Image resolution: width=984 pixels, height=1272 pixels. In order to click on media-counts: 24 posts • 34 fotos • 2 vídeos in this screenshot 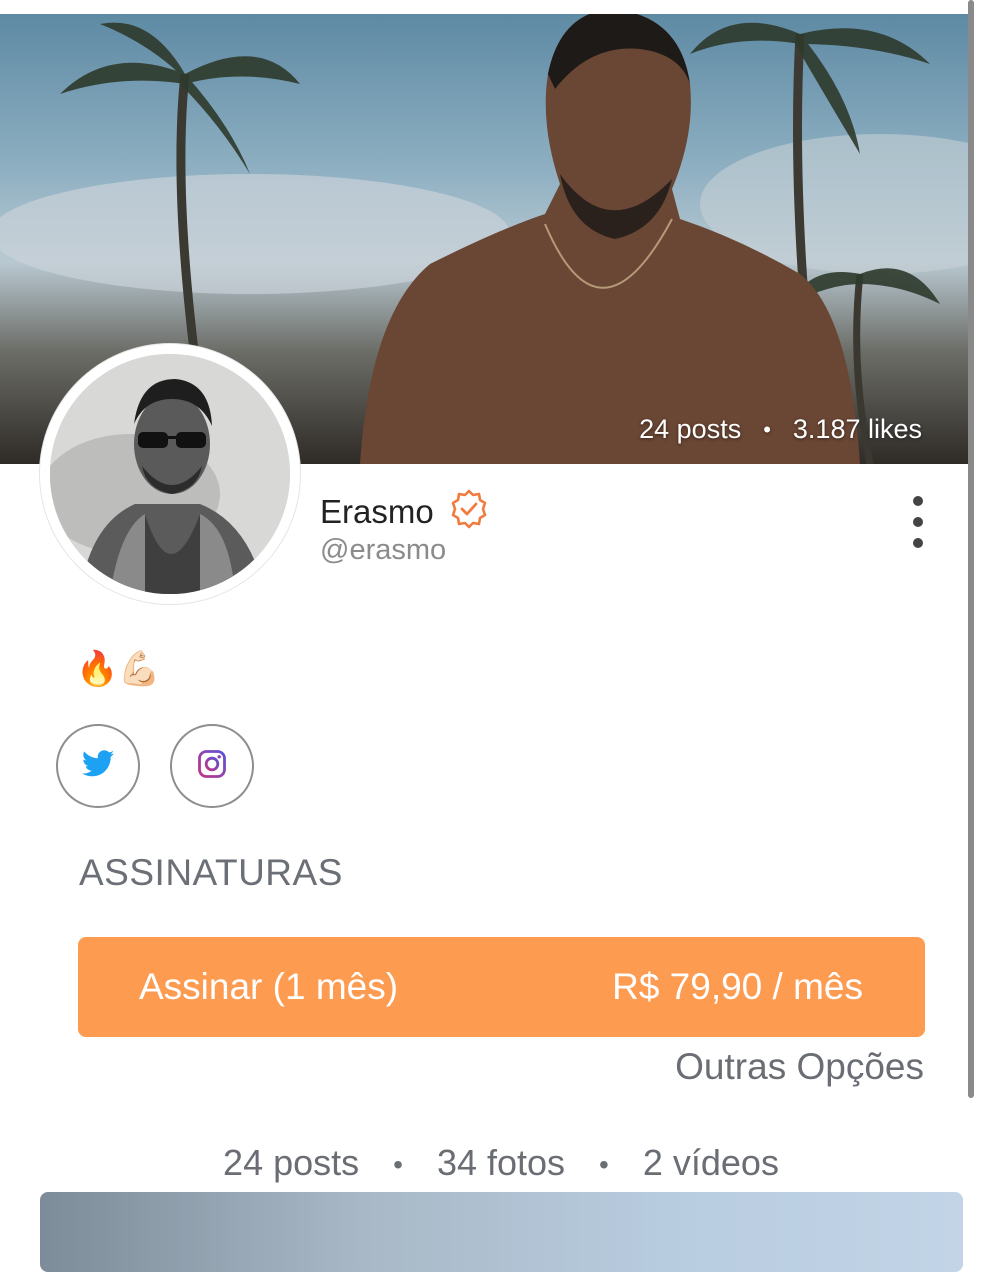, I will do `click(492, 1165)`.